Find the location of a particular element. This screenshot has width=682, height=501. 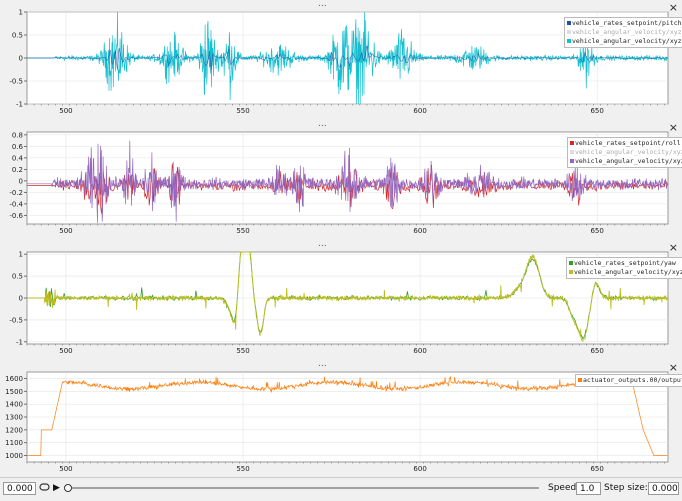

playback-bar: 0.000 ▶ Speed: 1.0 Step size: 0.000 is located at coordinates (341, 489).